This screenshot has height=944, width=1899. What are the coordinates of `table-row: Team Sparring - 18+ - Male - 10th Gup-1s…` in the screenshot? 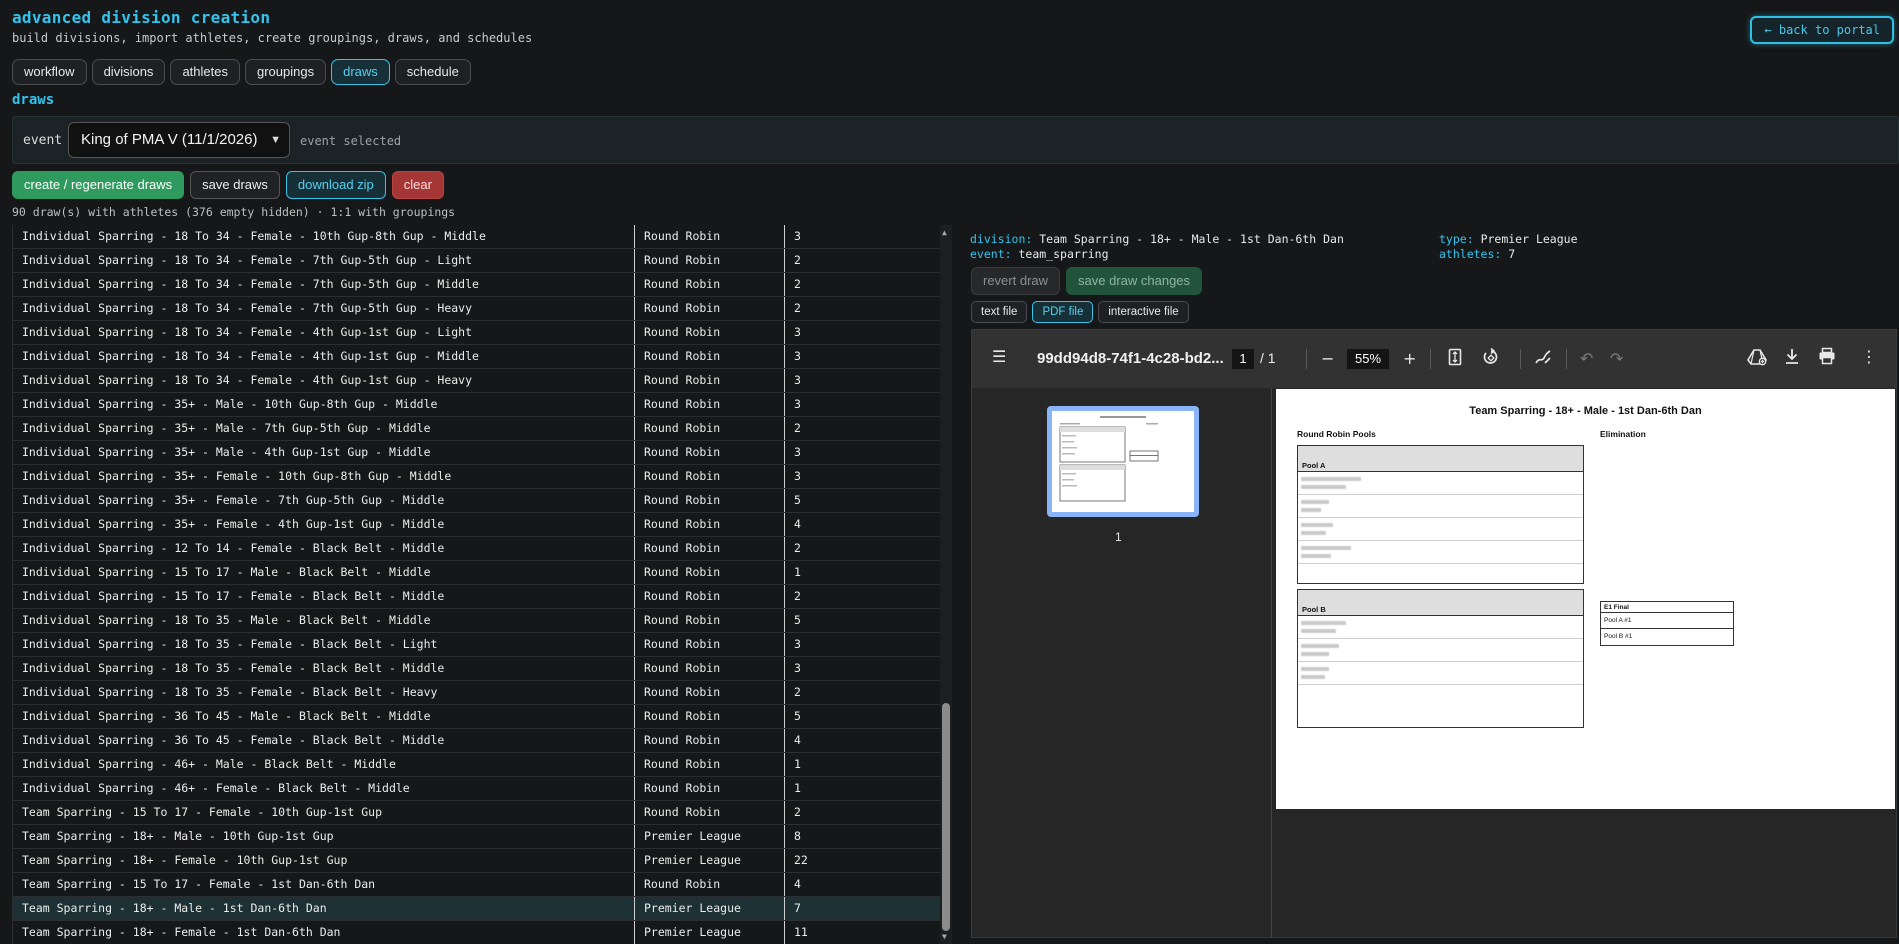 It's located at (476, 837).